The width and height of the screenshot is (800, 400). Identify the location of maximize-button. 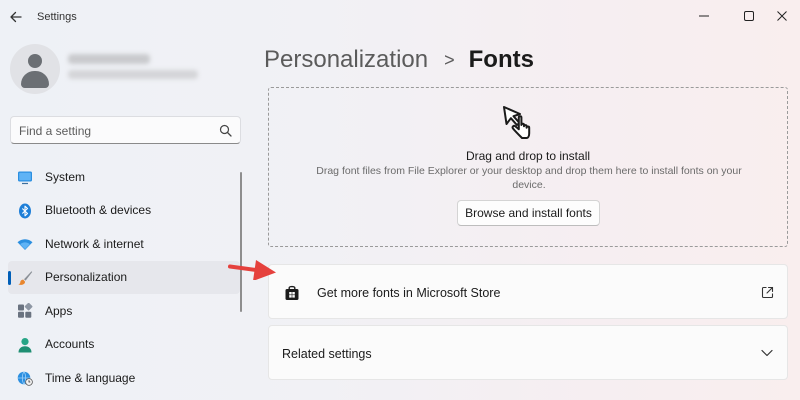
(749, 16).